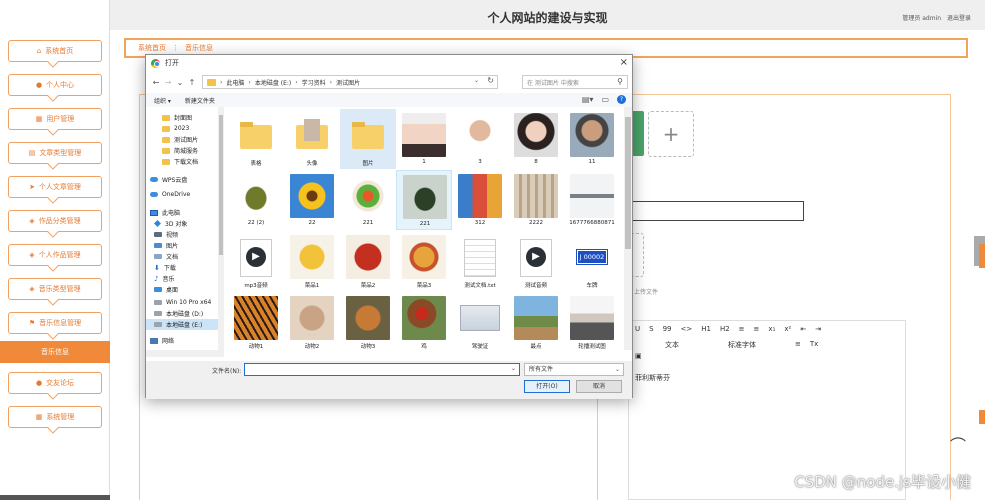 Image resolution: width=985 pixels, height=500 pixels. I want to click on nav-item: 测试图片, so click(182, 139).